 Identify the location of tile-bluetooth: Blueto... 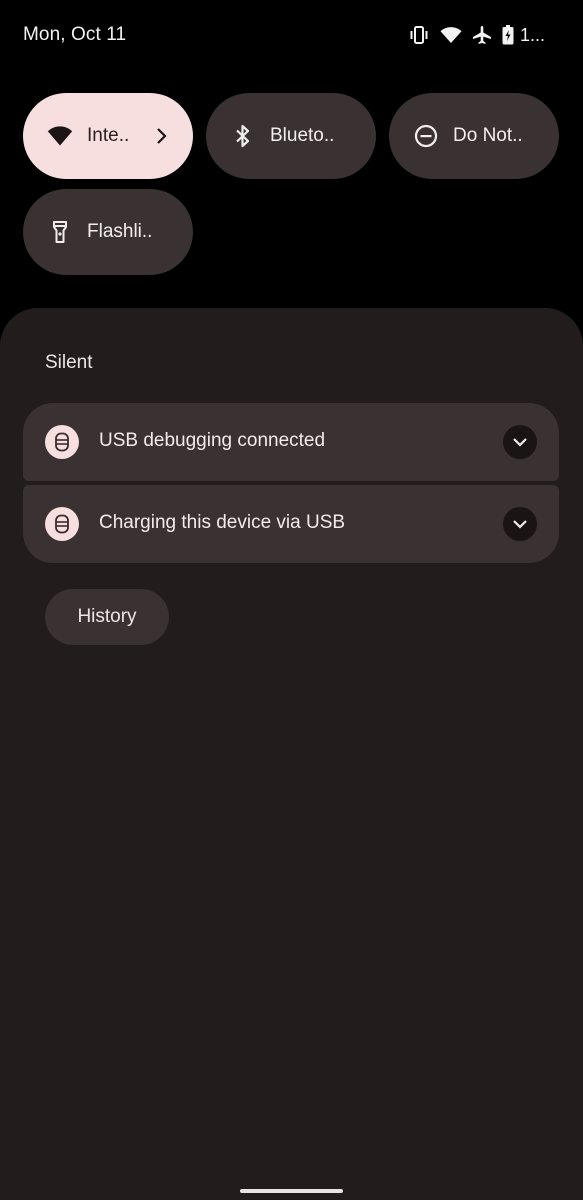
(291, 136).